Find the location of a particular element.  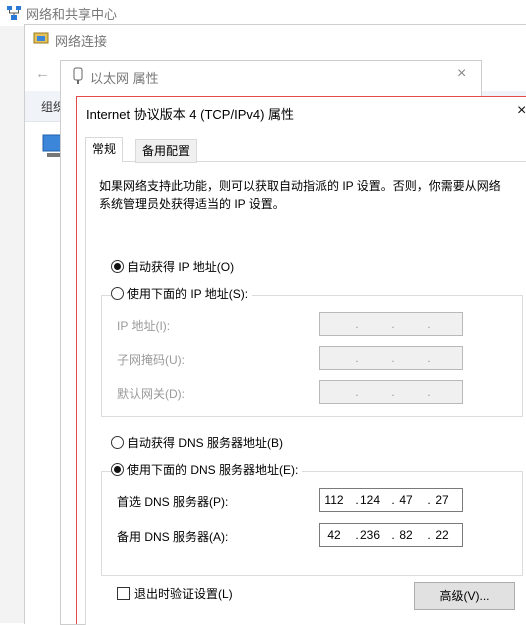

alternate-dns-octet: 82 is located at coordinates (406, 535).